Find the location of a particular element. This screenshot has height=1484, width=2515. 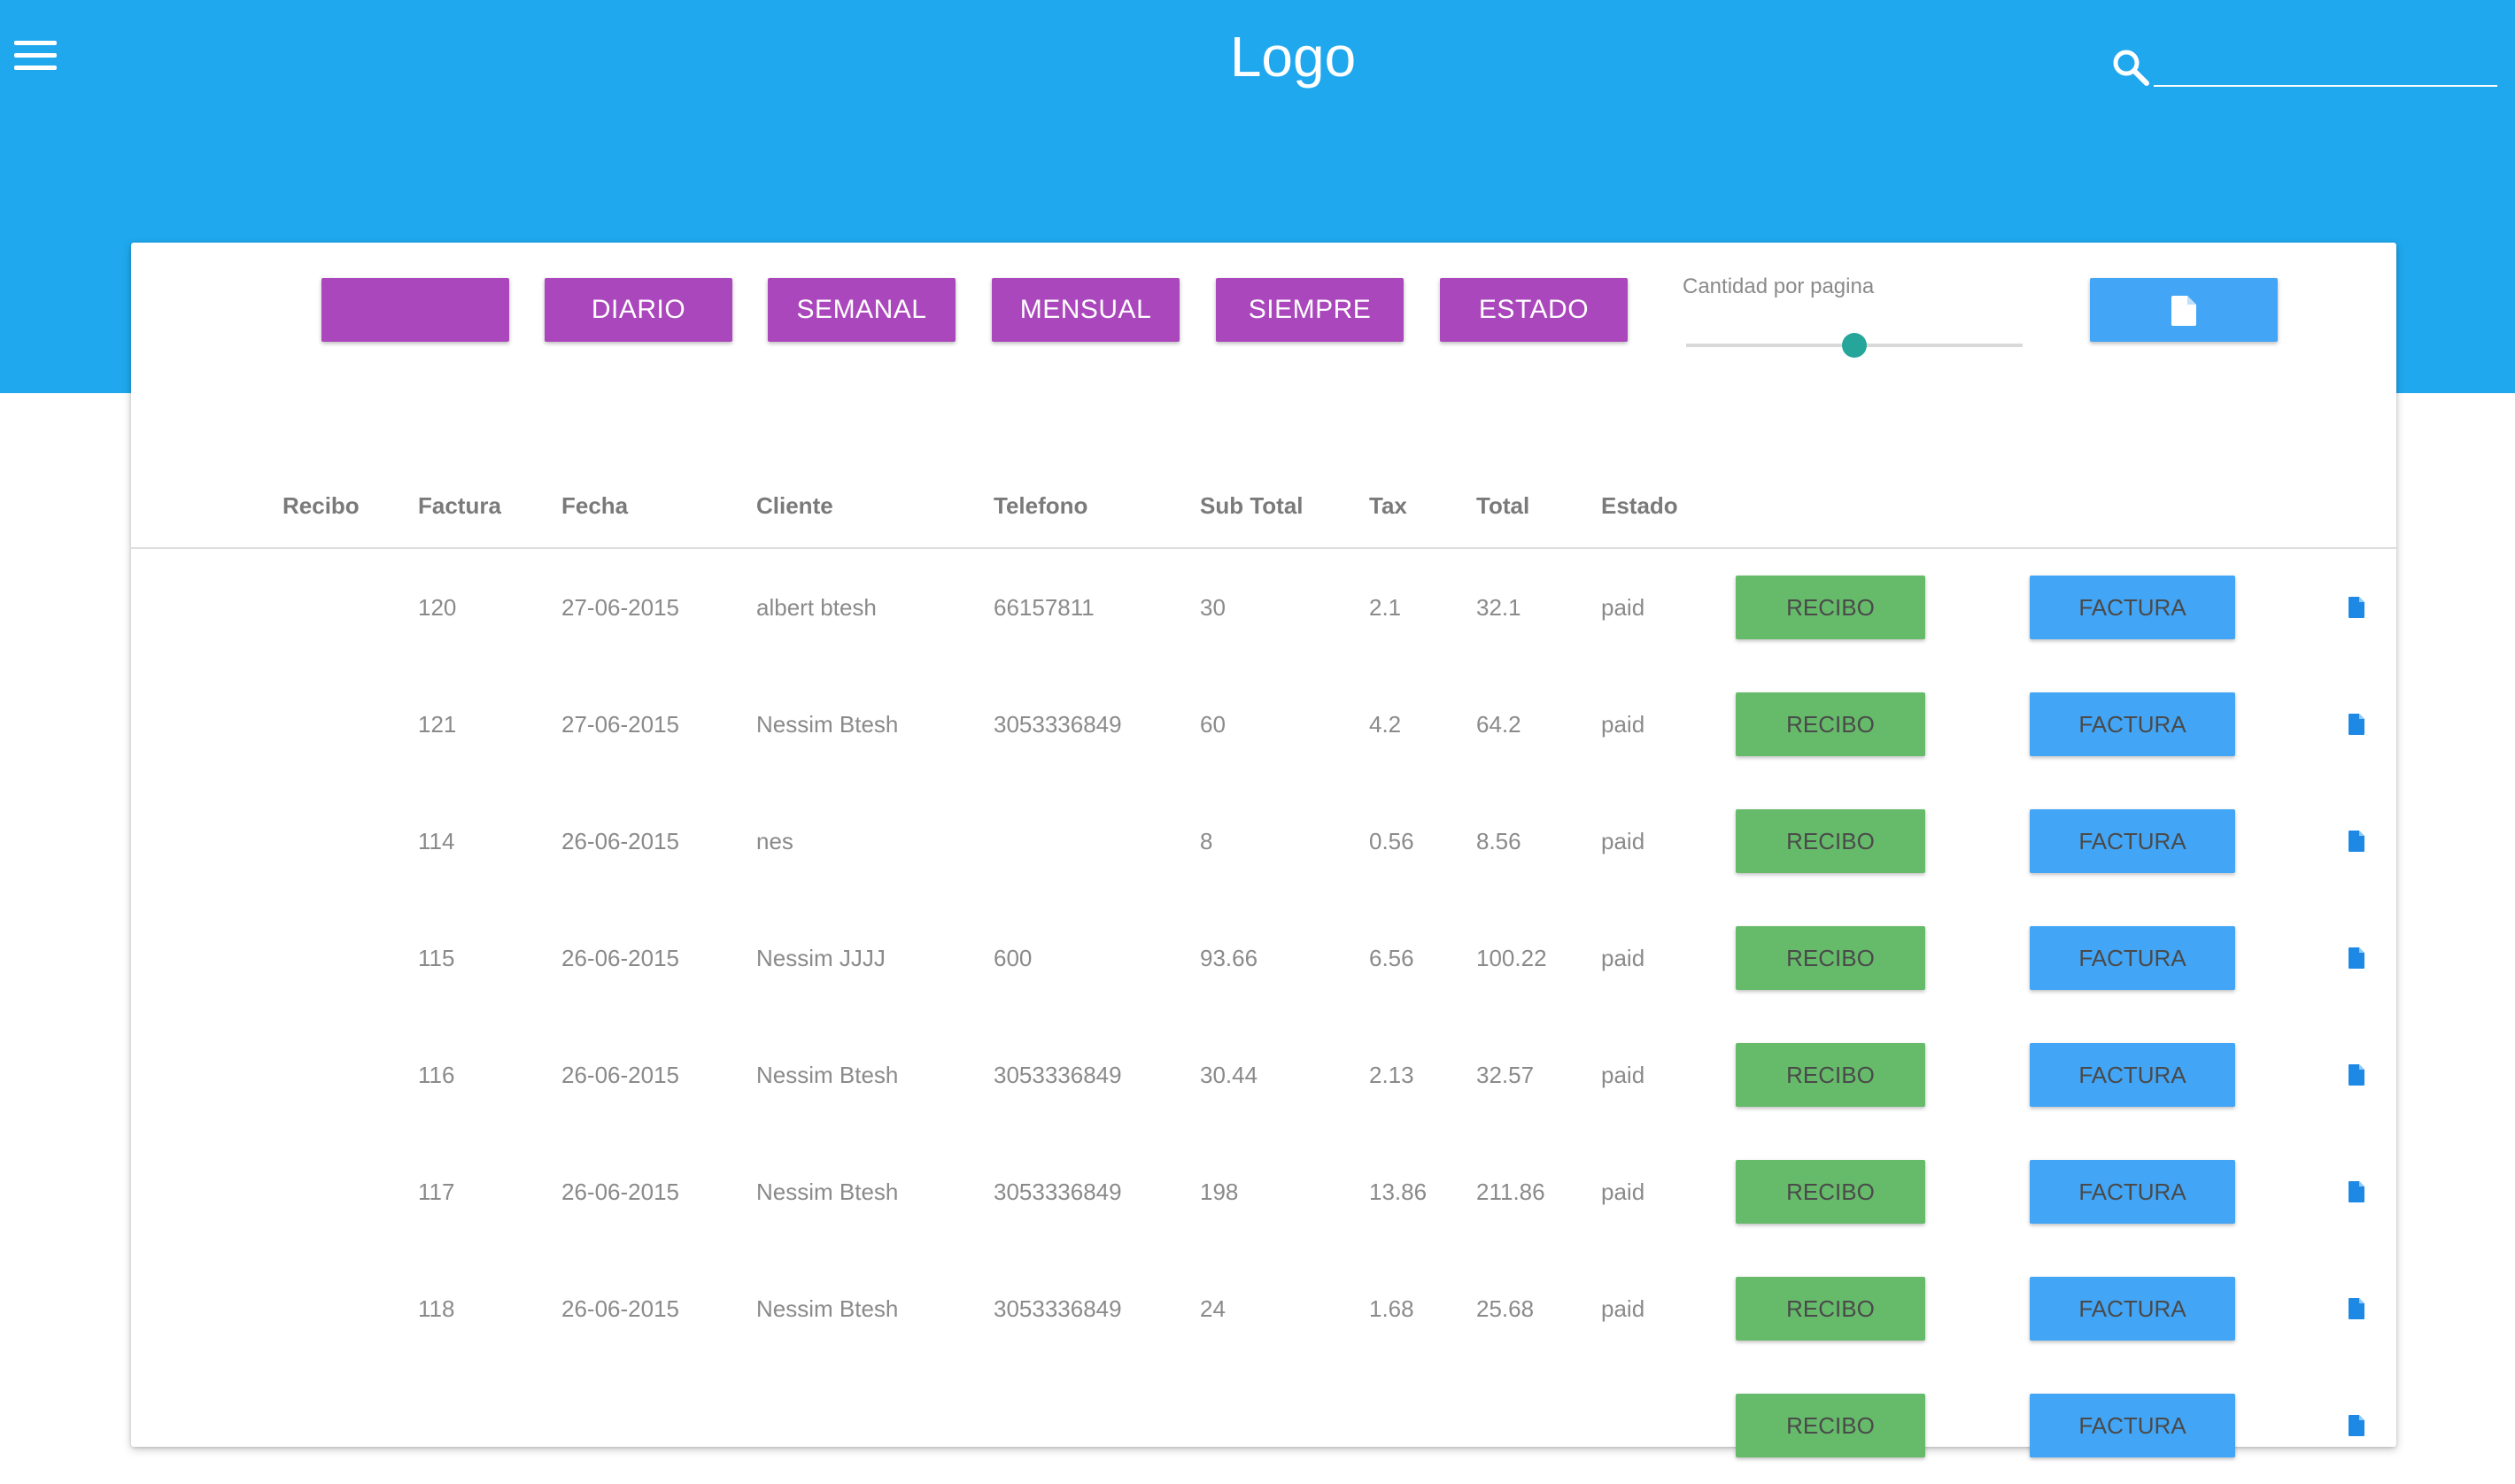

cell-factura: 116 is located at coordinates (436, 1075).